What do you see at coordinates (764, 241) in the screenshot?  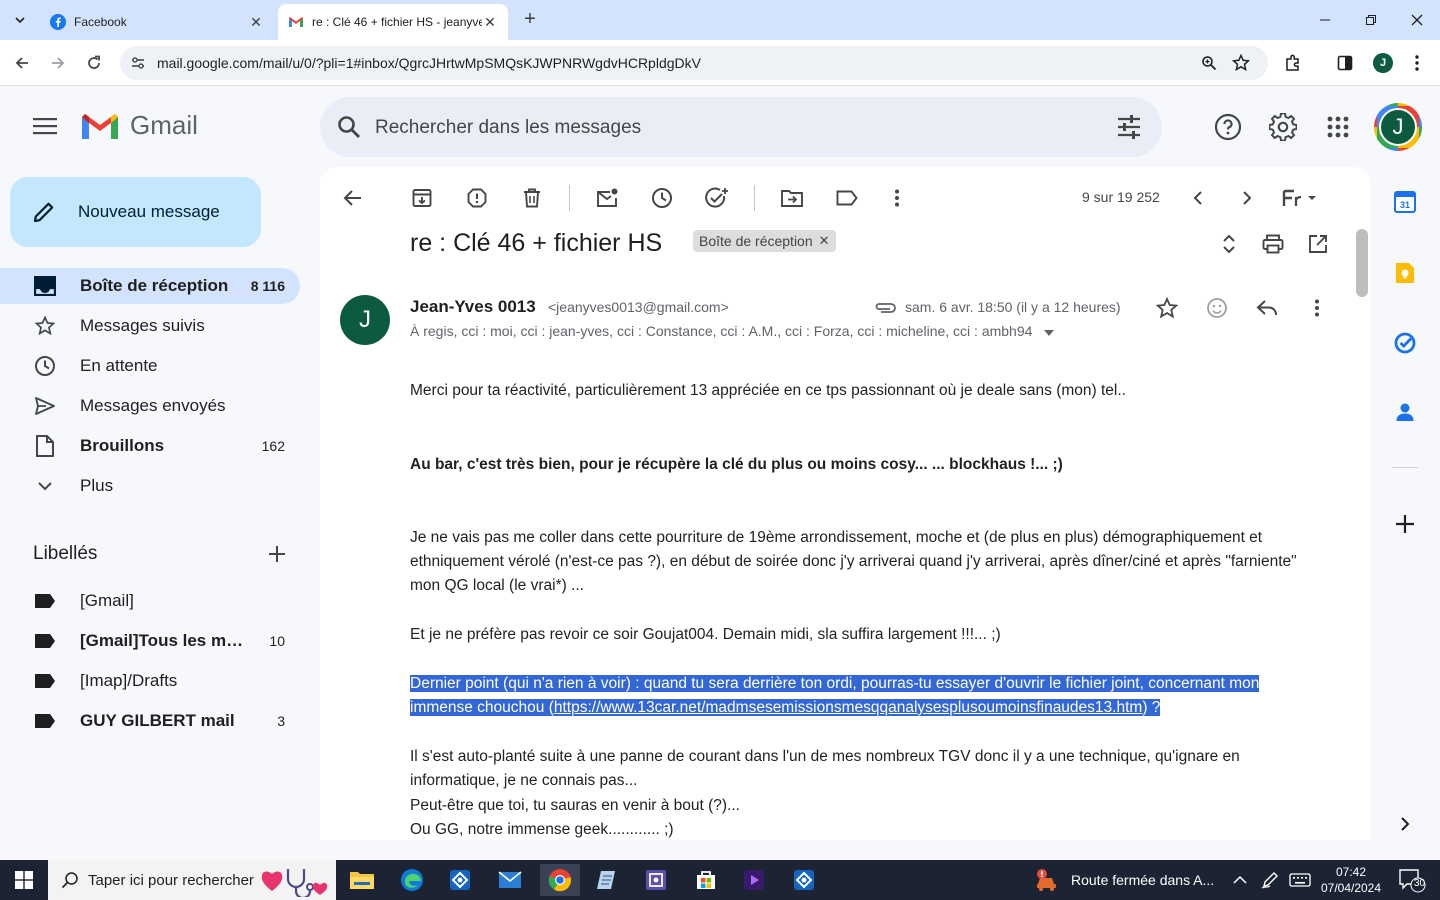 I see `inbox-label-chip: Boîte de réception ✕` at bounding box center [764, 241].